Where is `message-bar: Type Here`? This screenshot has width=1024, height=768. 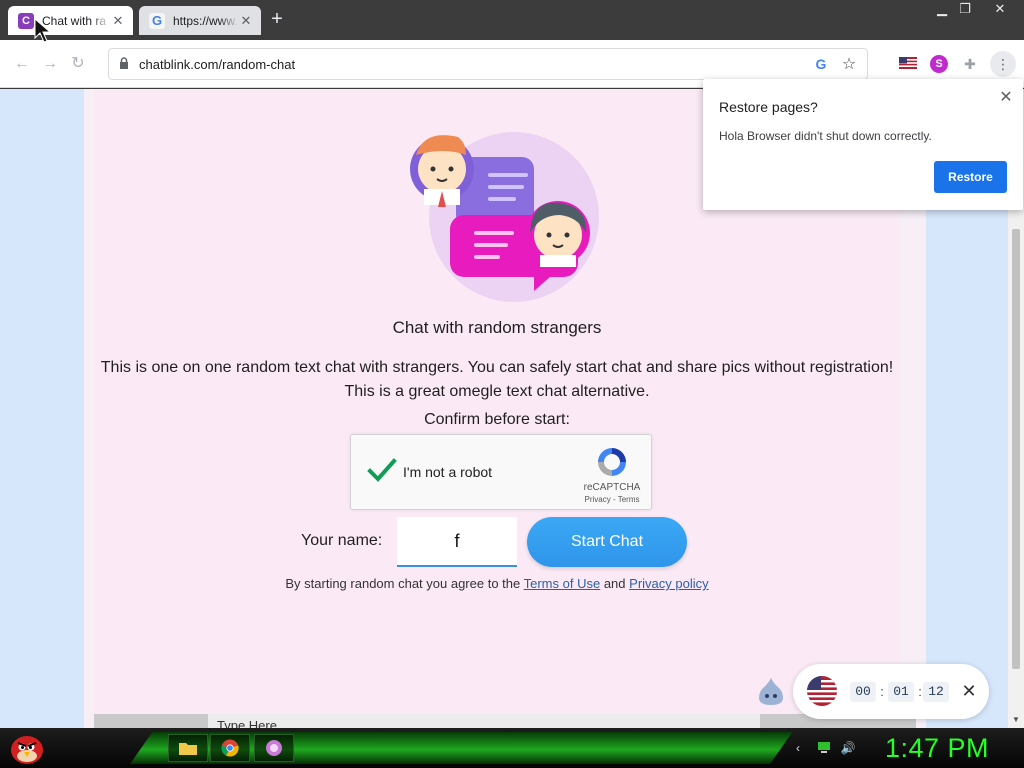
message-bar: Type Here is located at coordinates (505, 721).